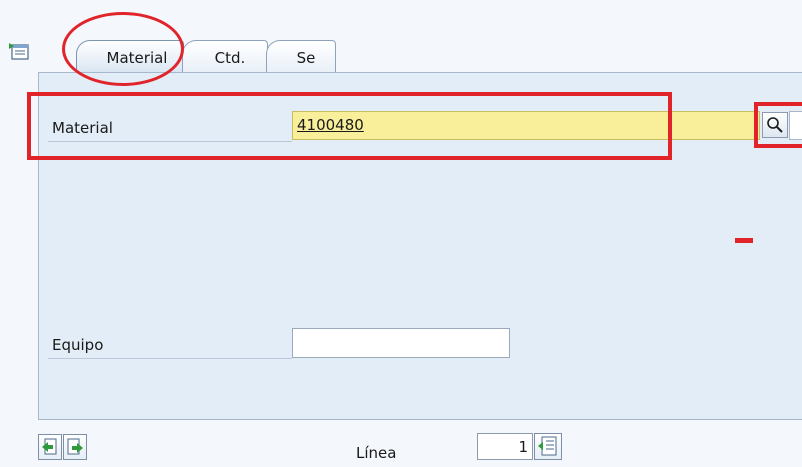 The image size is (802, 467). I want to click on tab-se-label: Se, so click(306, 58).